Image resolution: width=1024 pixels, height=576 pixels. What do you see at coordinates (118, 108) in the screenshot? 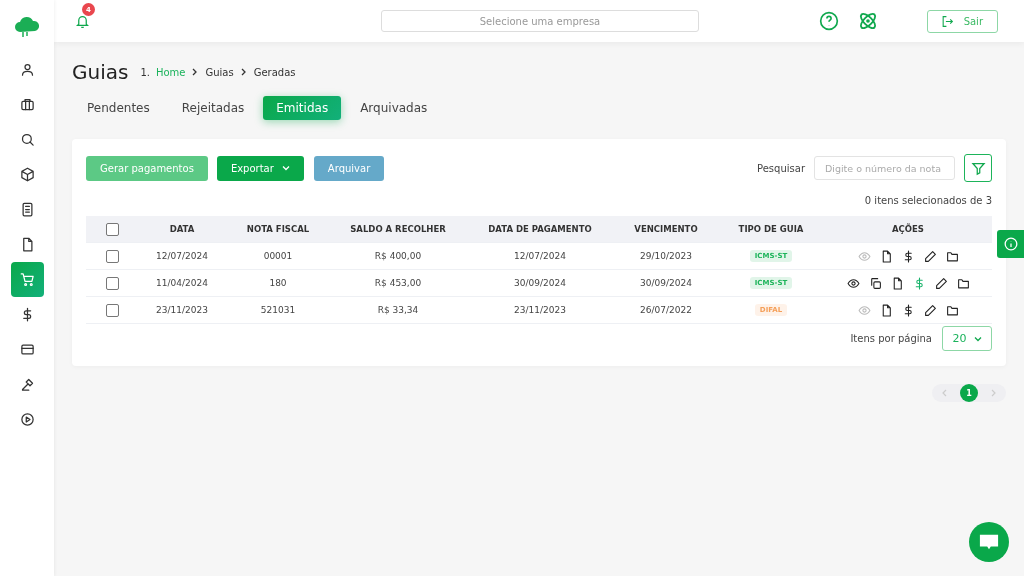
I see `tab: Pendentes` at bounding box center [118, 108].